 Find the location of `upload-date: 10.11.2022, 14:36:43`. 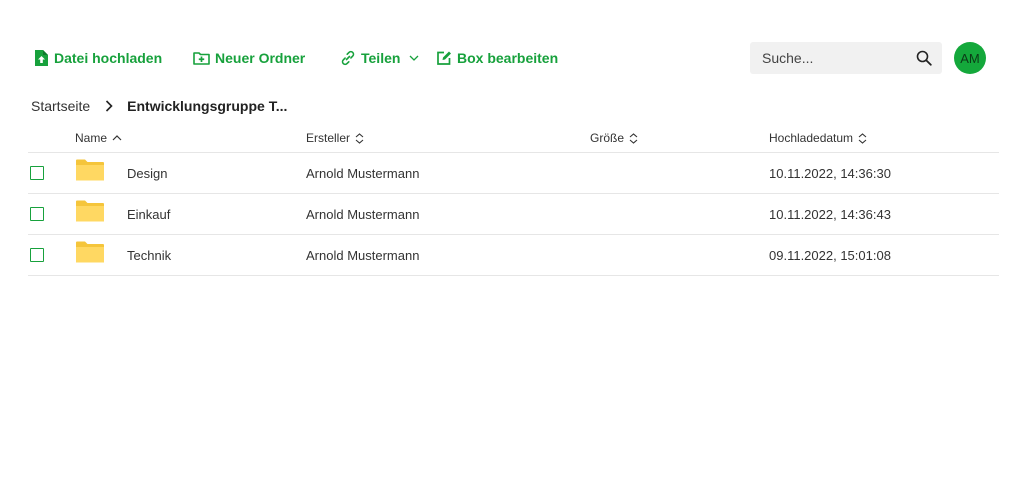

upload-date: 10.11.2022, 14:36:43 is located at coordinates (830, 214).